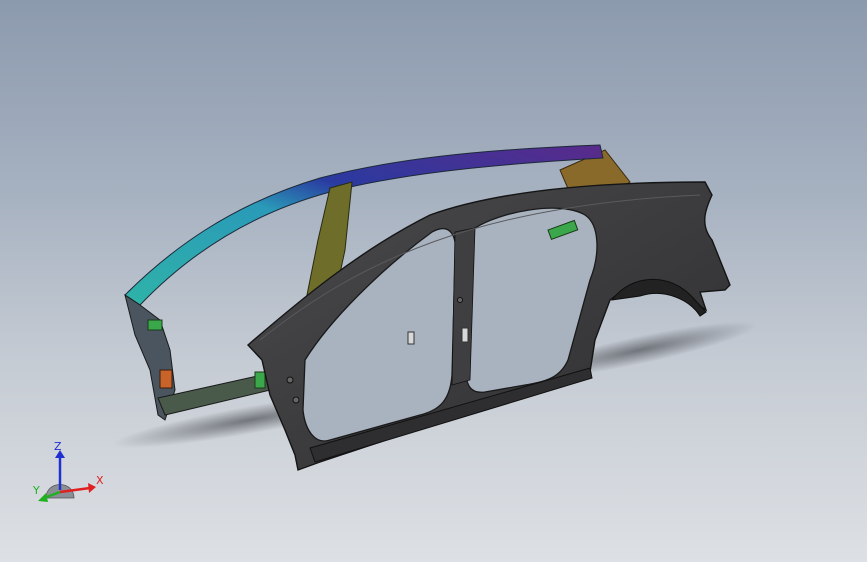 The image size is (867, 562). I want to click on y-axis-label: Y, so click(36, 490).